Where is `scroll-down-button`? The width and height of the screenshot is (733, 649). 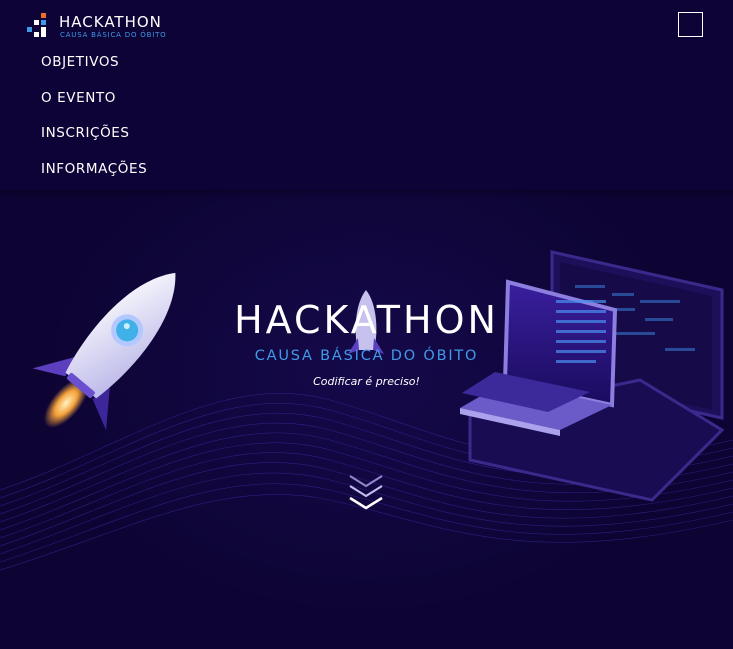 scroll-down-button is located at coordinates (366, 493).